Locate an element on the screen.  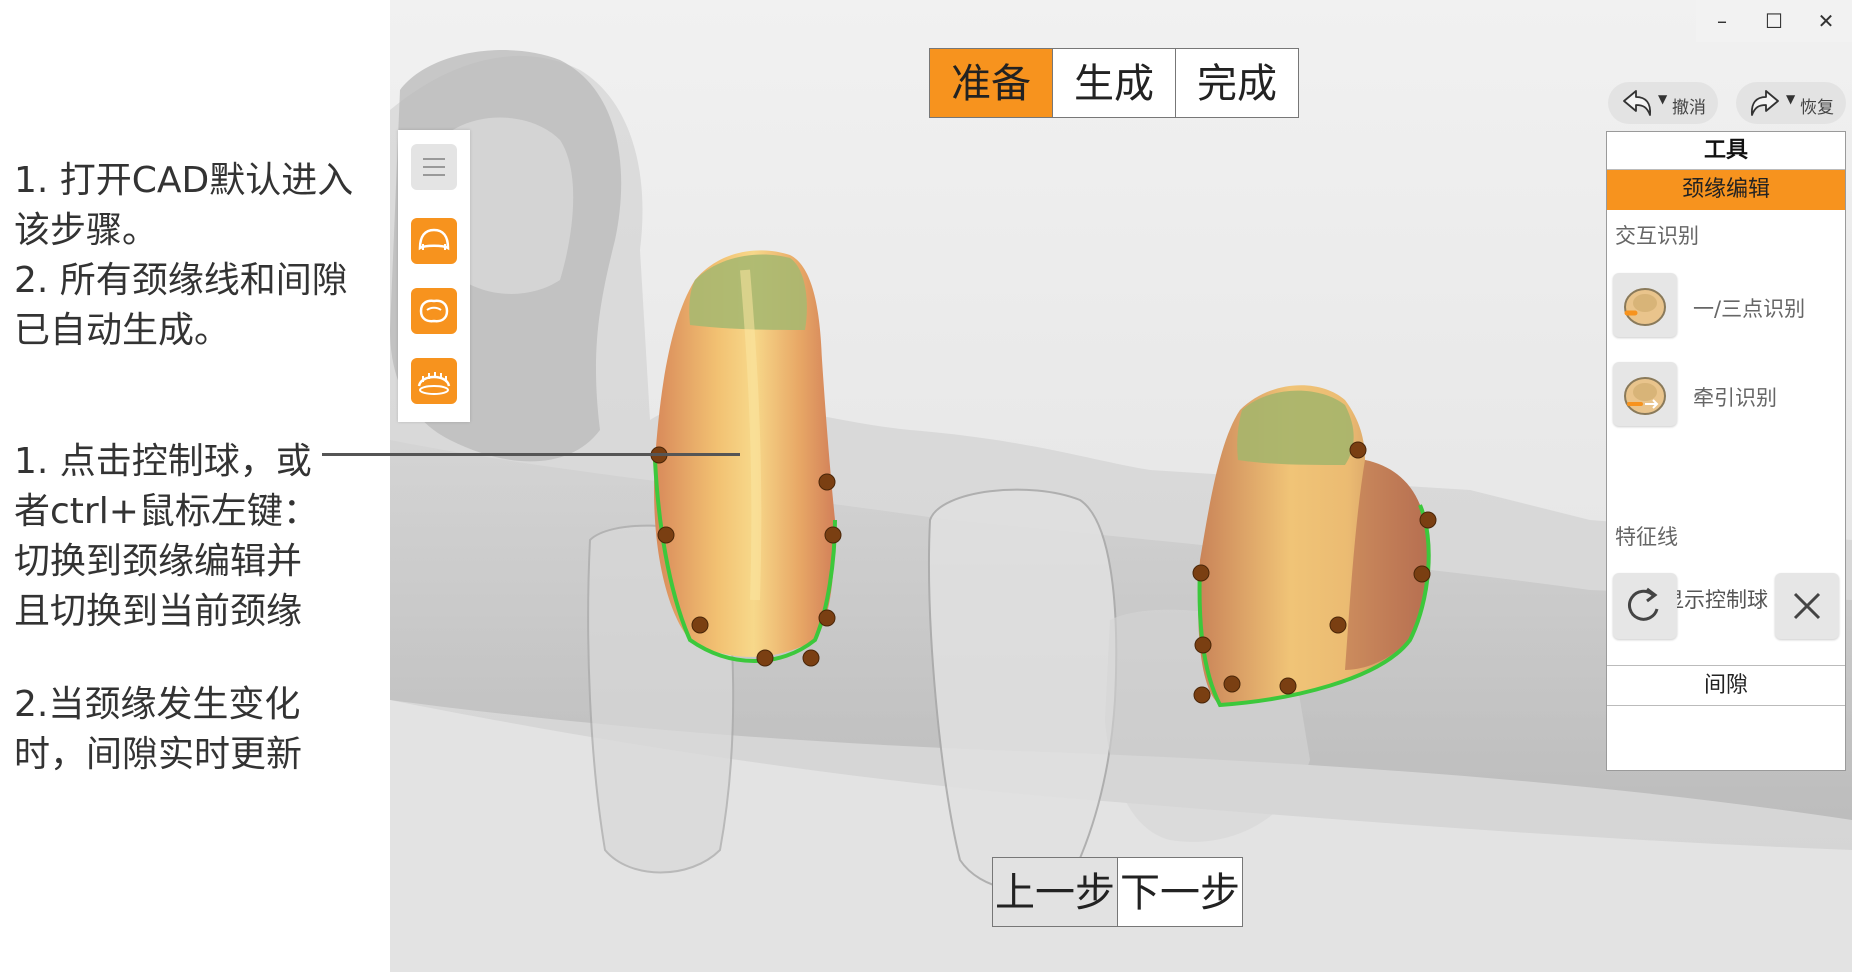
traction-detect-label: 牵引识别 is located at coordinates (1735, 398).